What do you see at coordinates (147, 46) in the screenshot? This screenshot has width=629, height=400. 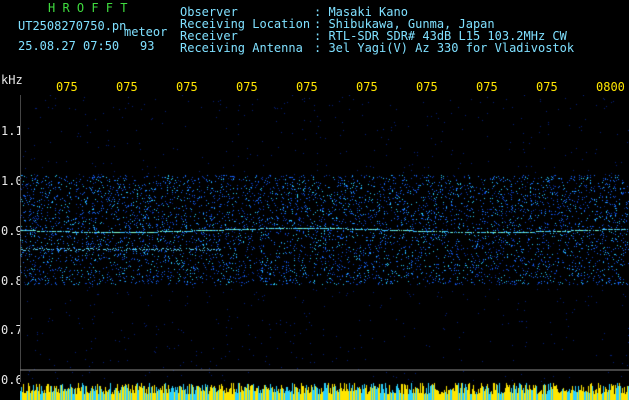 I see `meteor-count: 93` at bounding box center [147, 46].